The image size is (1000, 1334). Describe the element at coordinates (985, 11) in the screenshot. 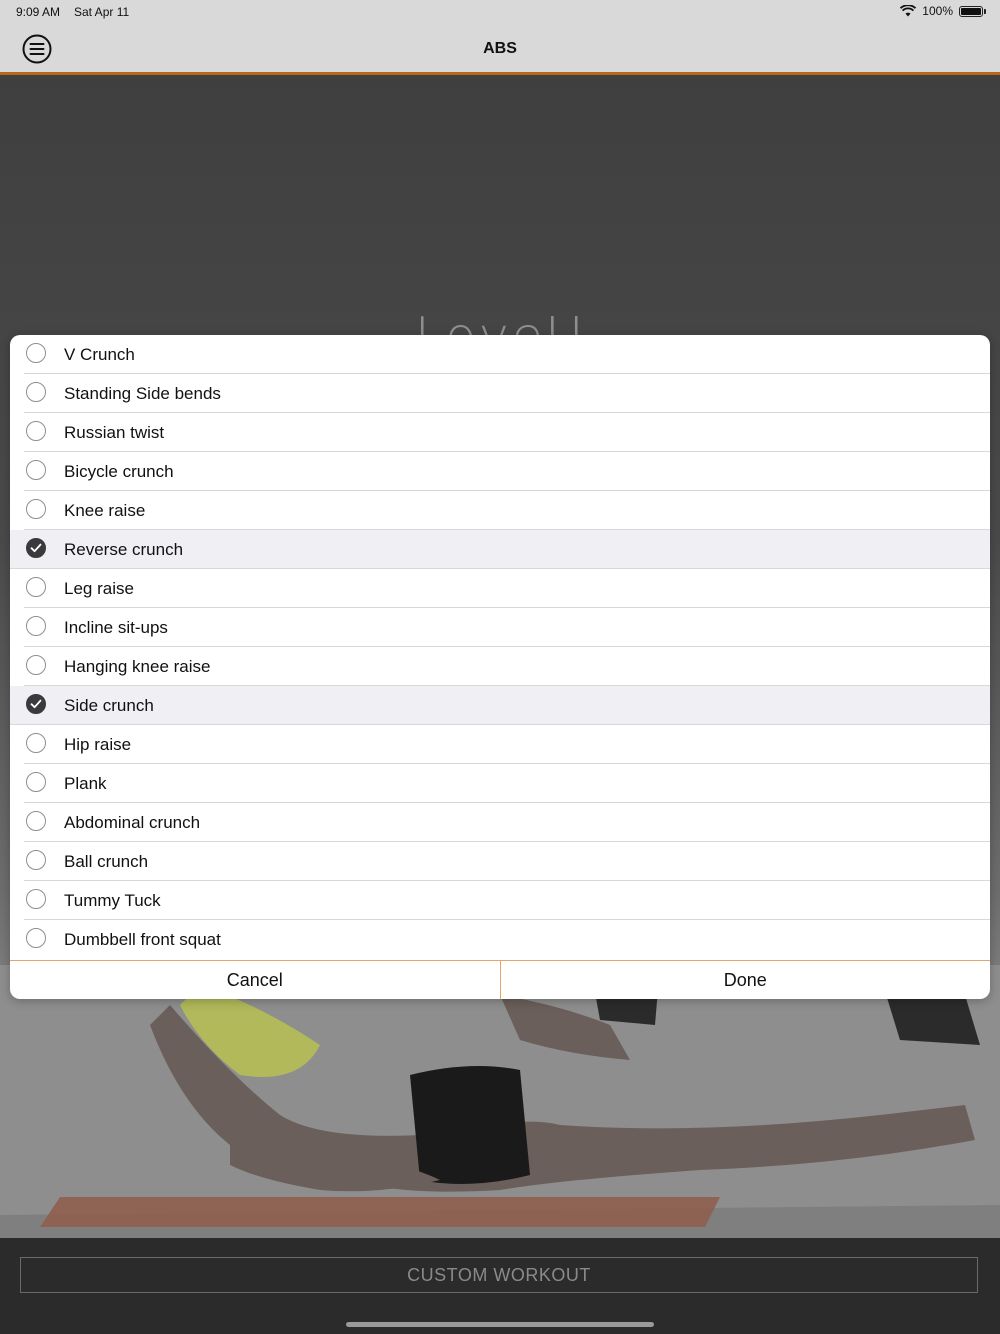

I see `battery-tip` at that location.